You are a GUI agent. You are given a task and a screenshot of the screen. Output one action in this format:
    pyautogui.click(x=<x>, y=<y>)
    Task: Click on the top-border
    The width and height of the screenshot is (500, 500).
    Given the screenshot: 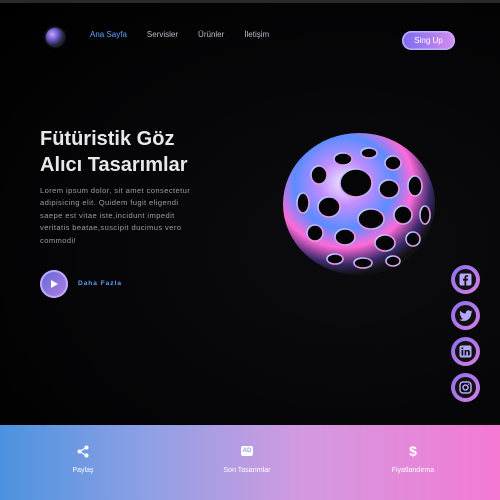 What is the action you would take?
    pyautogui.click(x=250, y=1)
    